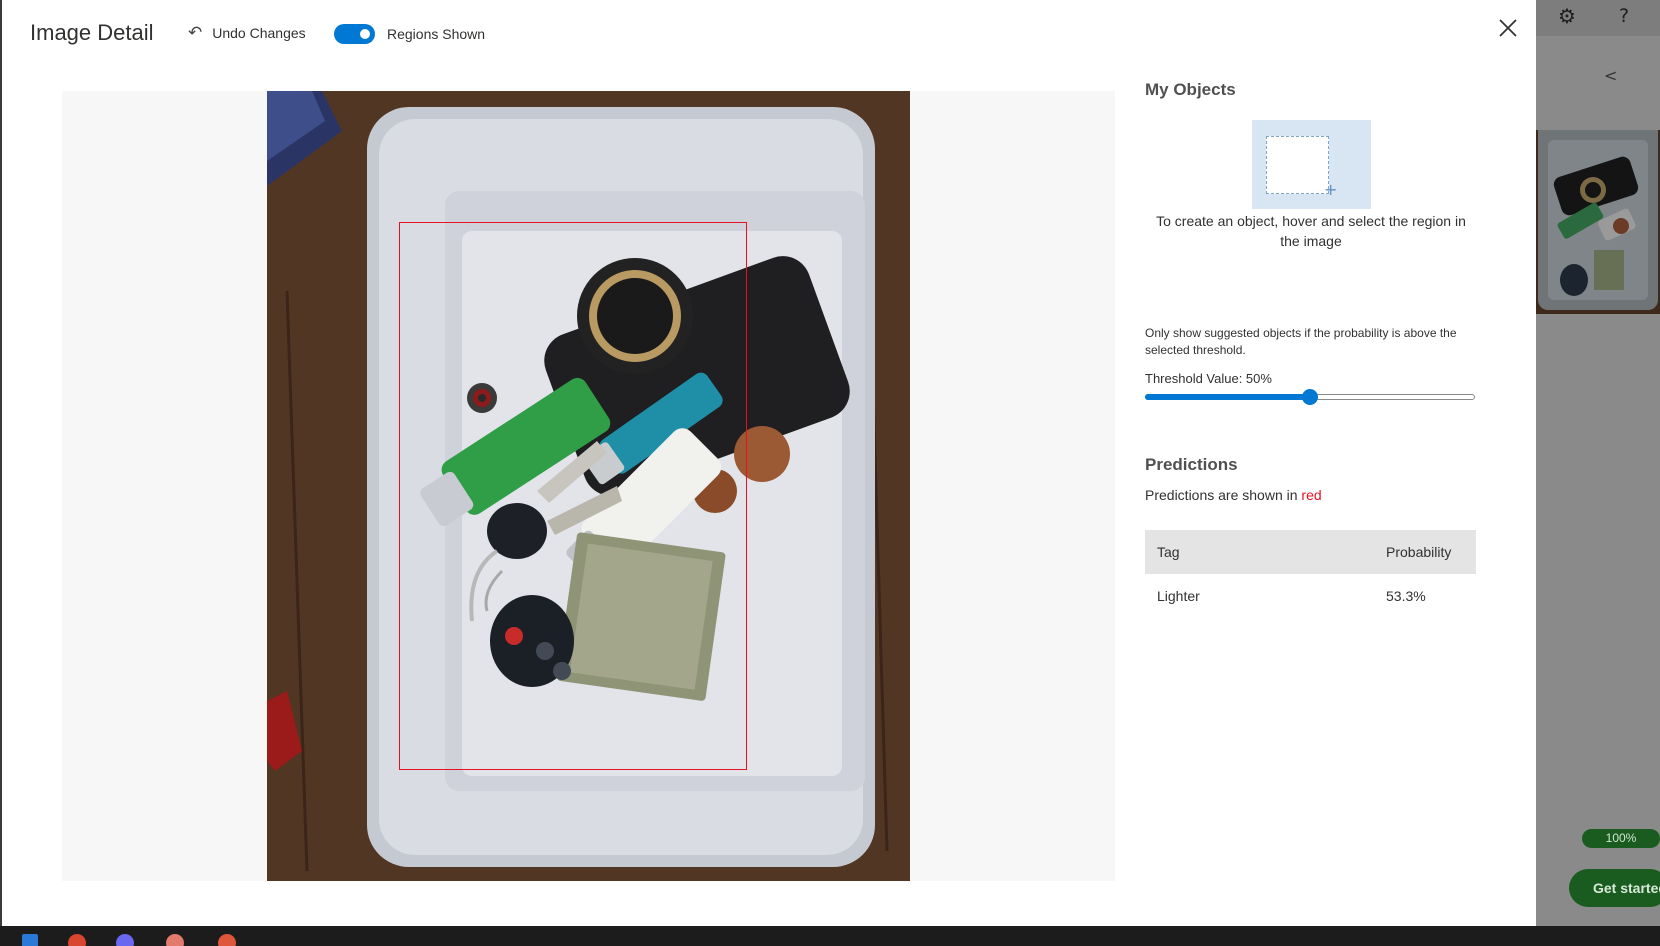  I want to click on settings-gear-icon: ⚙, so click(1567, 16).